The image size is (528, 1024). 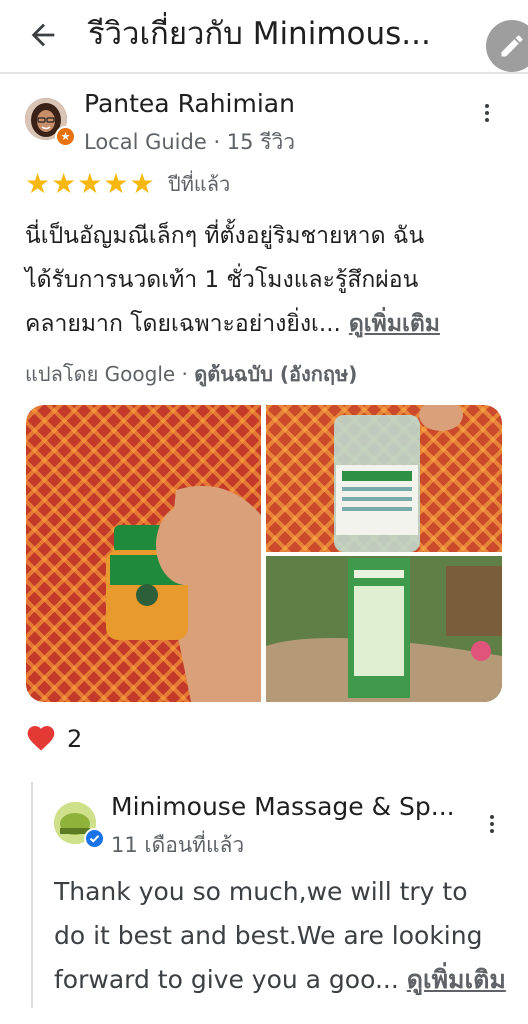 I want to click on owner-reply-line: Thank you so much,we will try to, so click(x=261, y=891).